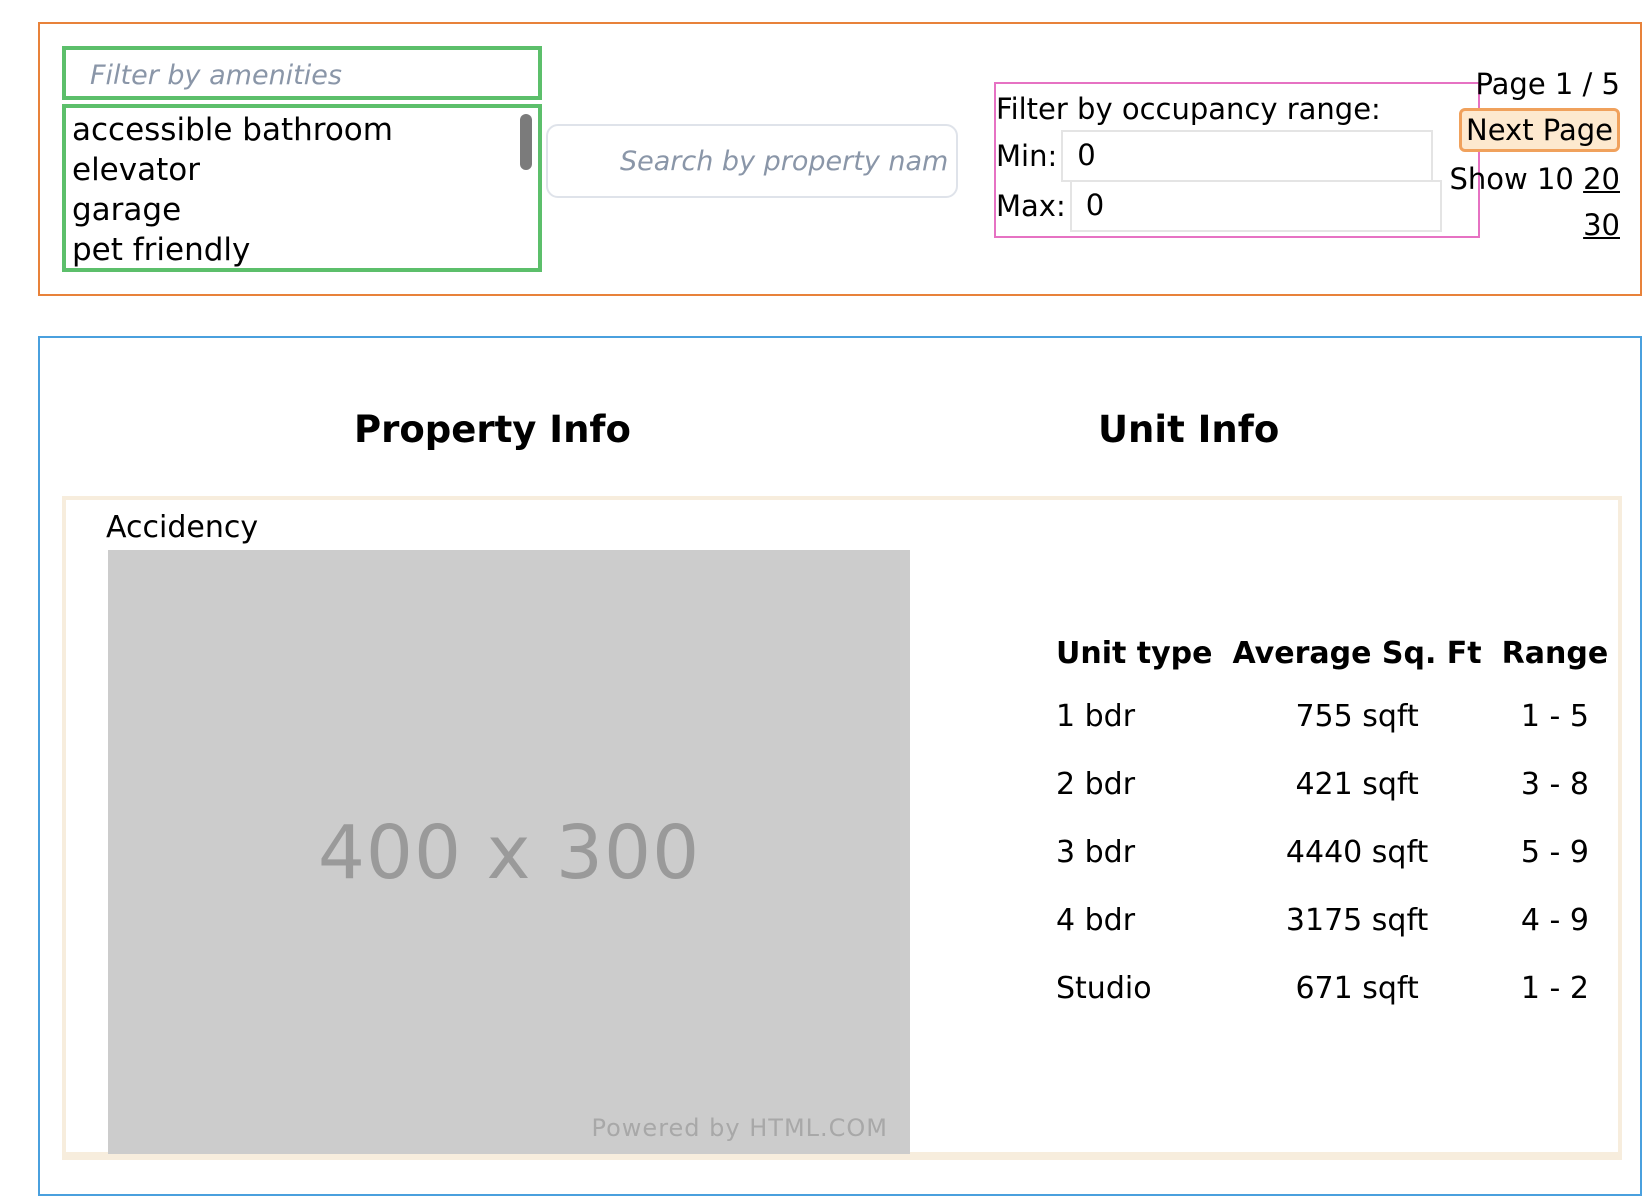 The height and width of the screenshot is (1196, 1646). I want to click on image-credit-text: Powered by HTML.COM, so click(739, 1128).